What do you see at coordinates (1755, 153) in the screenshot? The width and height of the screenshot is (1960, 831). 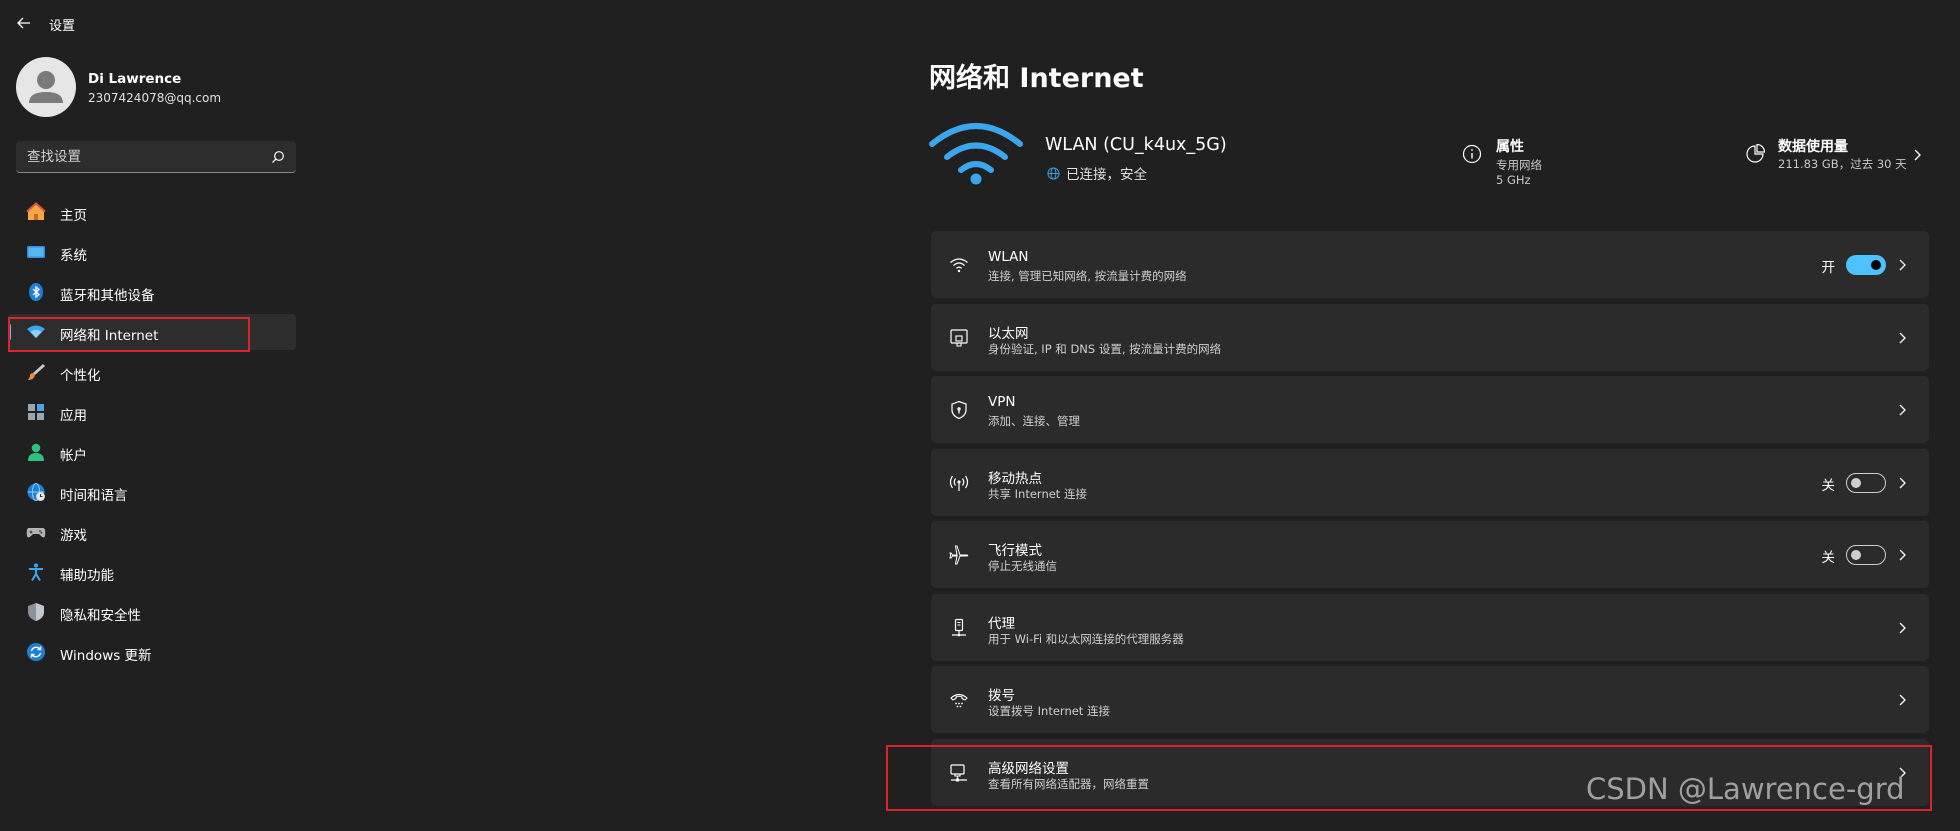 I see `data-usage-icon` at bounding box center [1755, 153].